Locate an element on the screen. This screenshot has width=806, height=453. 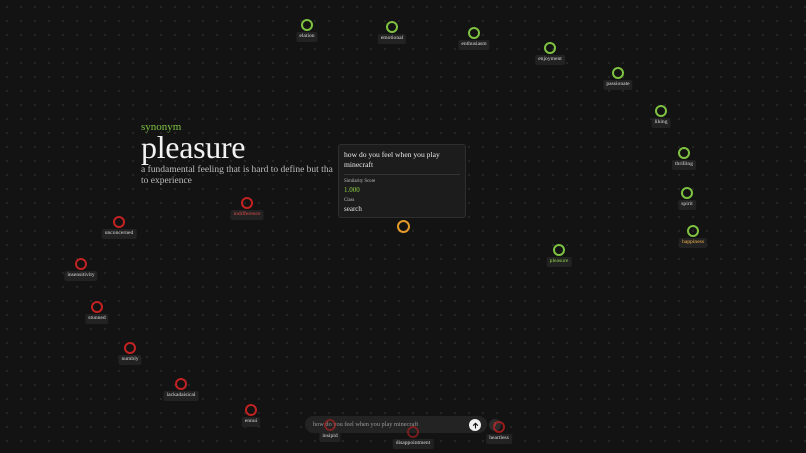
similarity-score-value: 1.000 is located at coordinates (352, 189).